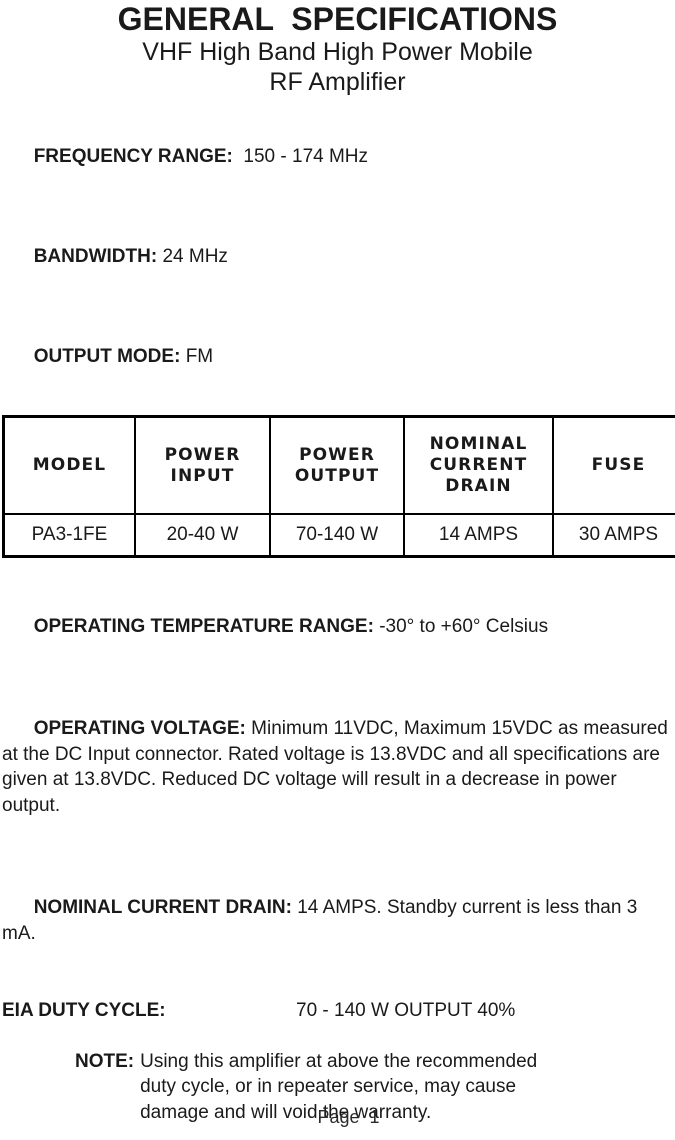 Image resolution: width=675 pixels, height=1140 pixels. Describe the element at coordinates (478, 465) in the screenshot. I see `table-header-nominal-current-drain: NOMINAL CURRENT DRAIN` at that location.